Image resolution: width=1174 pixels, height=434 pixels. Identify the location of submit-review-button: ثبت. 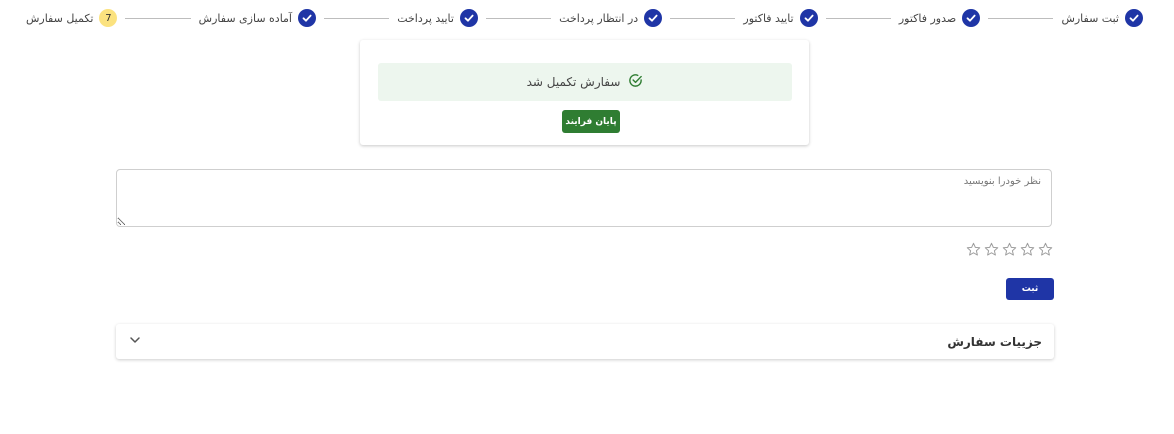
(1030, 289).